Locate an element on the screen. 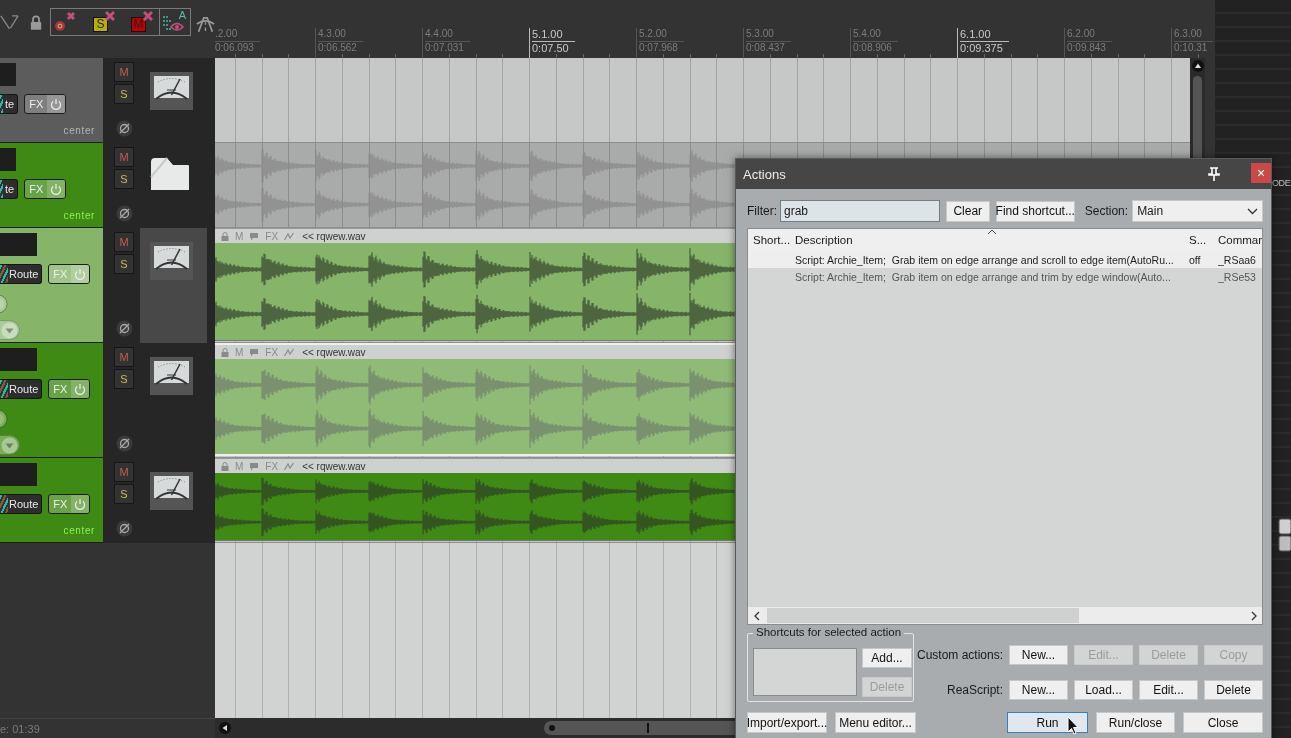 This screenshot has width=1291, height=738. mixer-mode-label: ODE is located at coordinates (1281, 183).